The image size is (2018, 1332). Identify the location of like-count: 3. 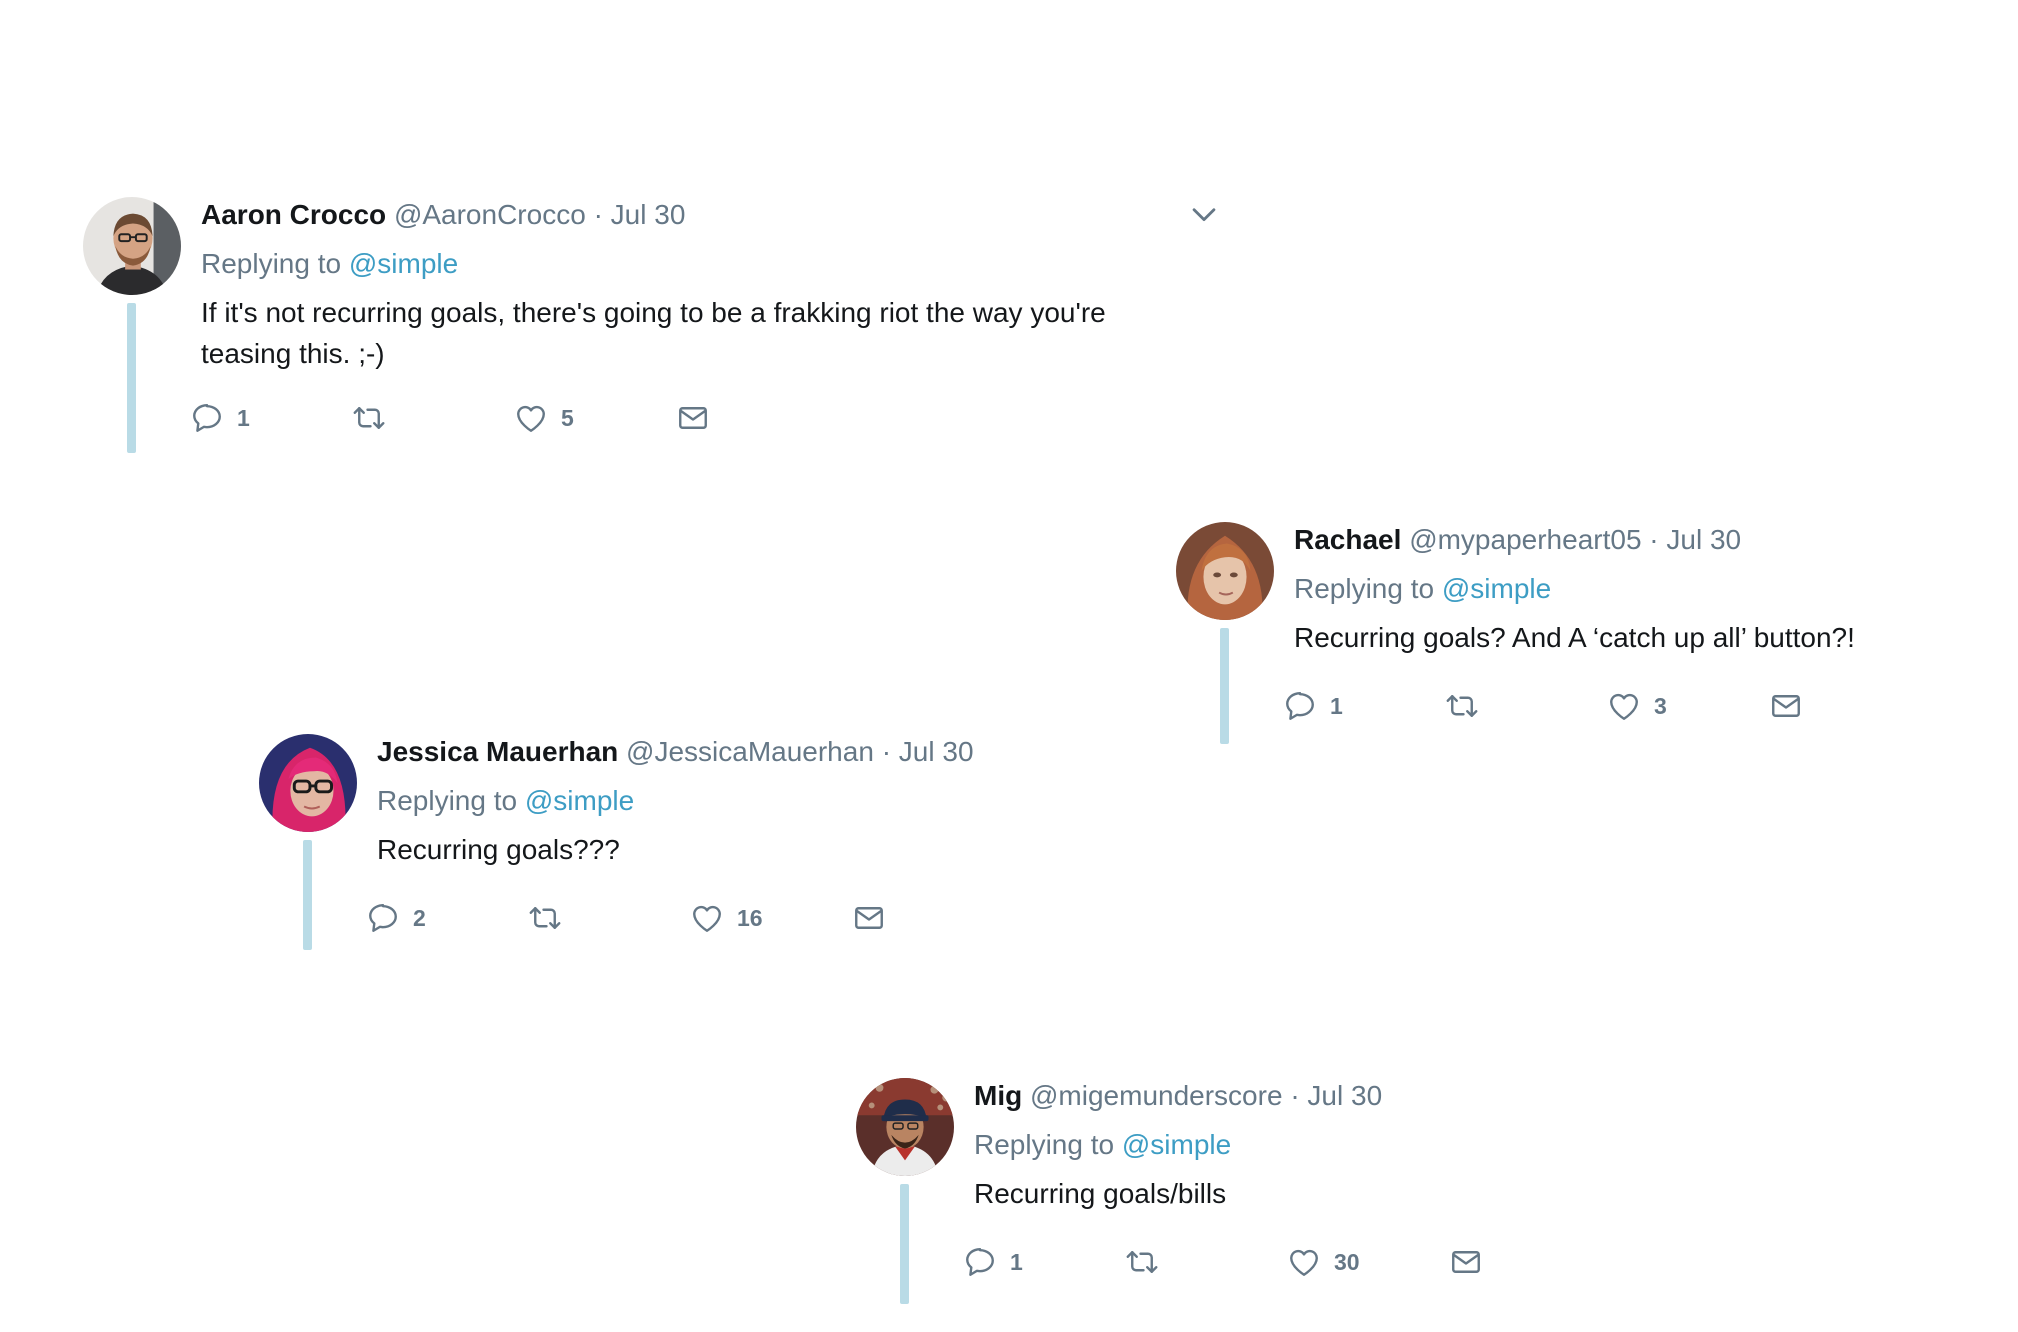
(1660, 705).